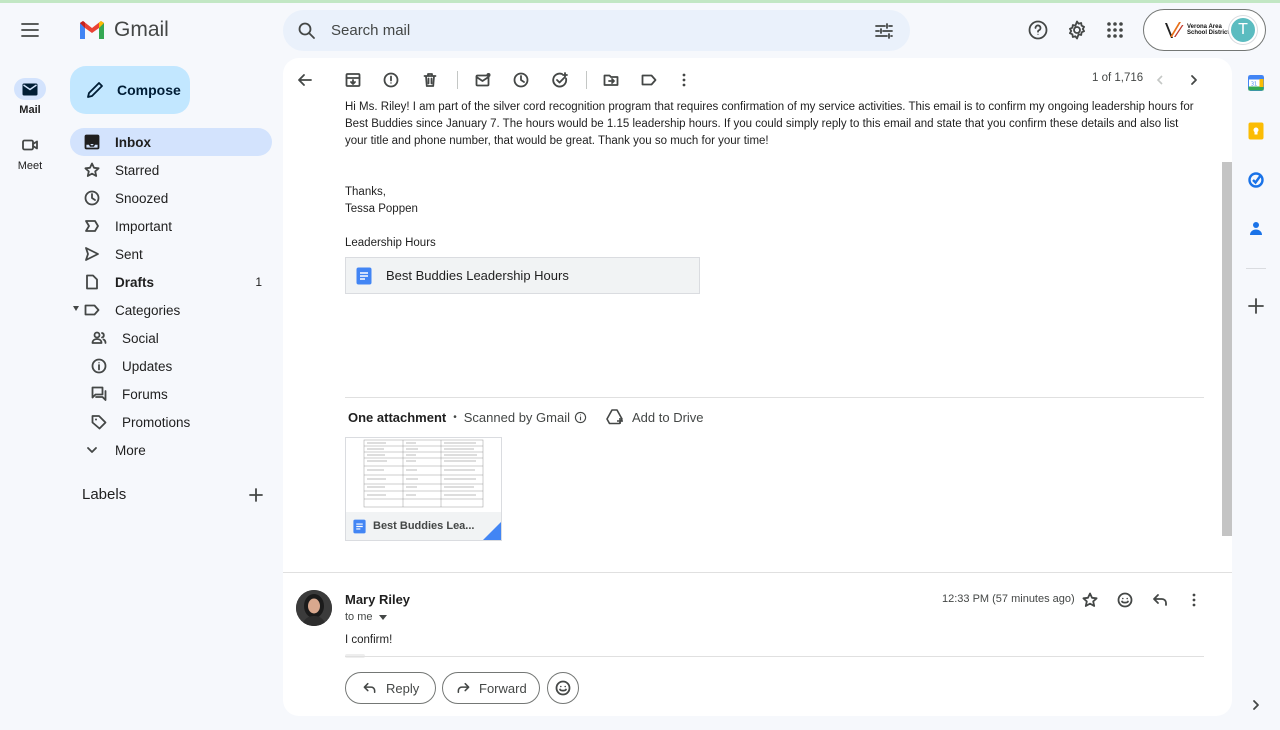 This screenshot has width=1280, height=730. Describe the element at coordinates (1194, 600) in the screenshot. I see `message-more-button` at that location.